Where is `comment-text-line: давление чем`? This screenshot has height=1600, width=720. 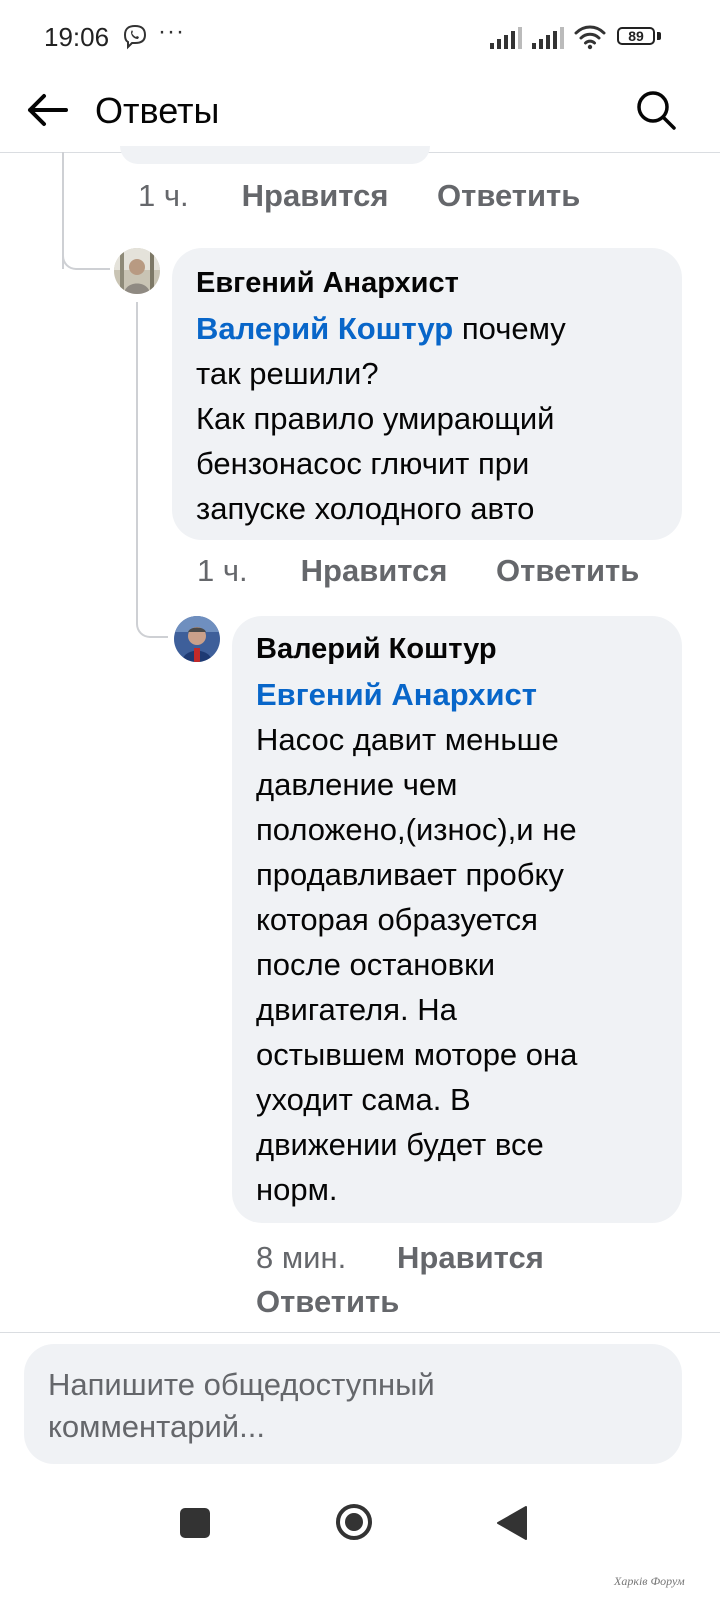 comment-text-line: давление чем is located at coordinates (357, 784).